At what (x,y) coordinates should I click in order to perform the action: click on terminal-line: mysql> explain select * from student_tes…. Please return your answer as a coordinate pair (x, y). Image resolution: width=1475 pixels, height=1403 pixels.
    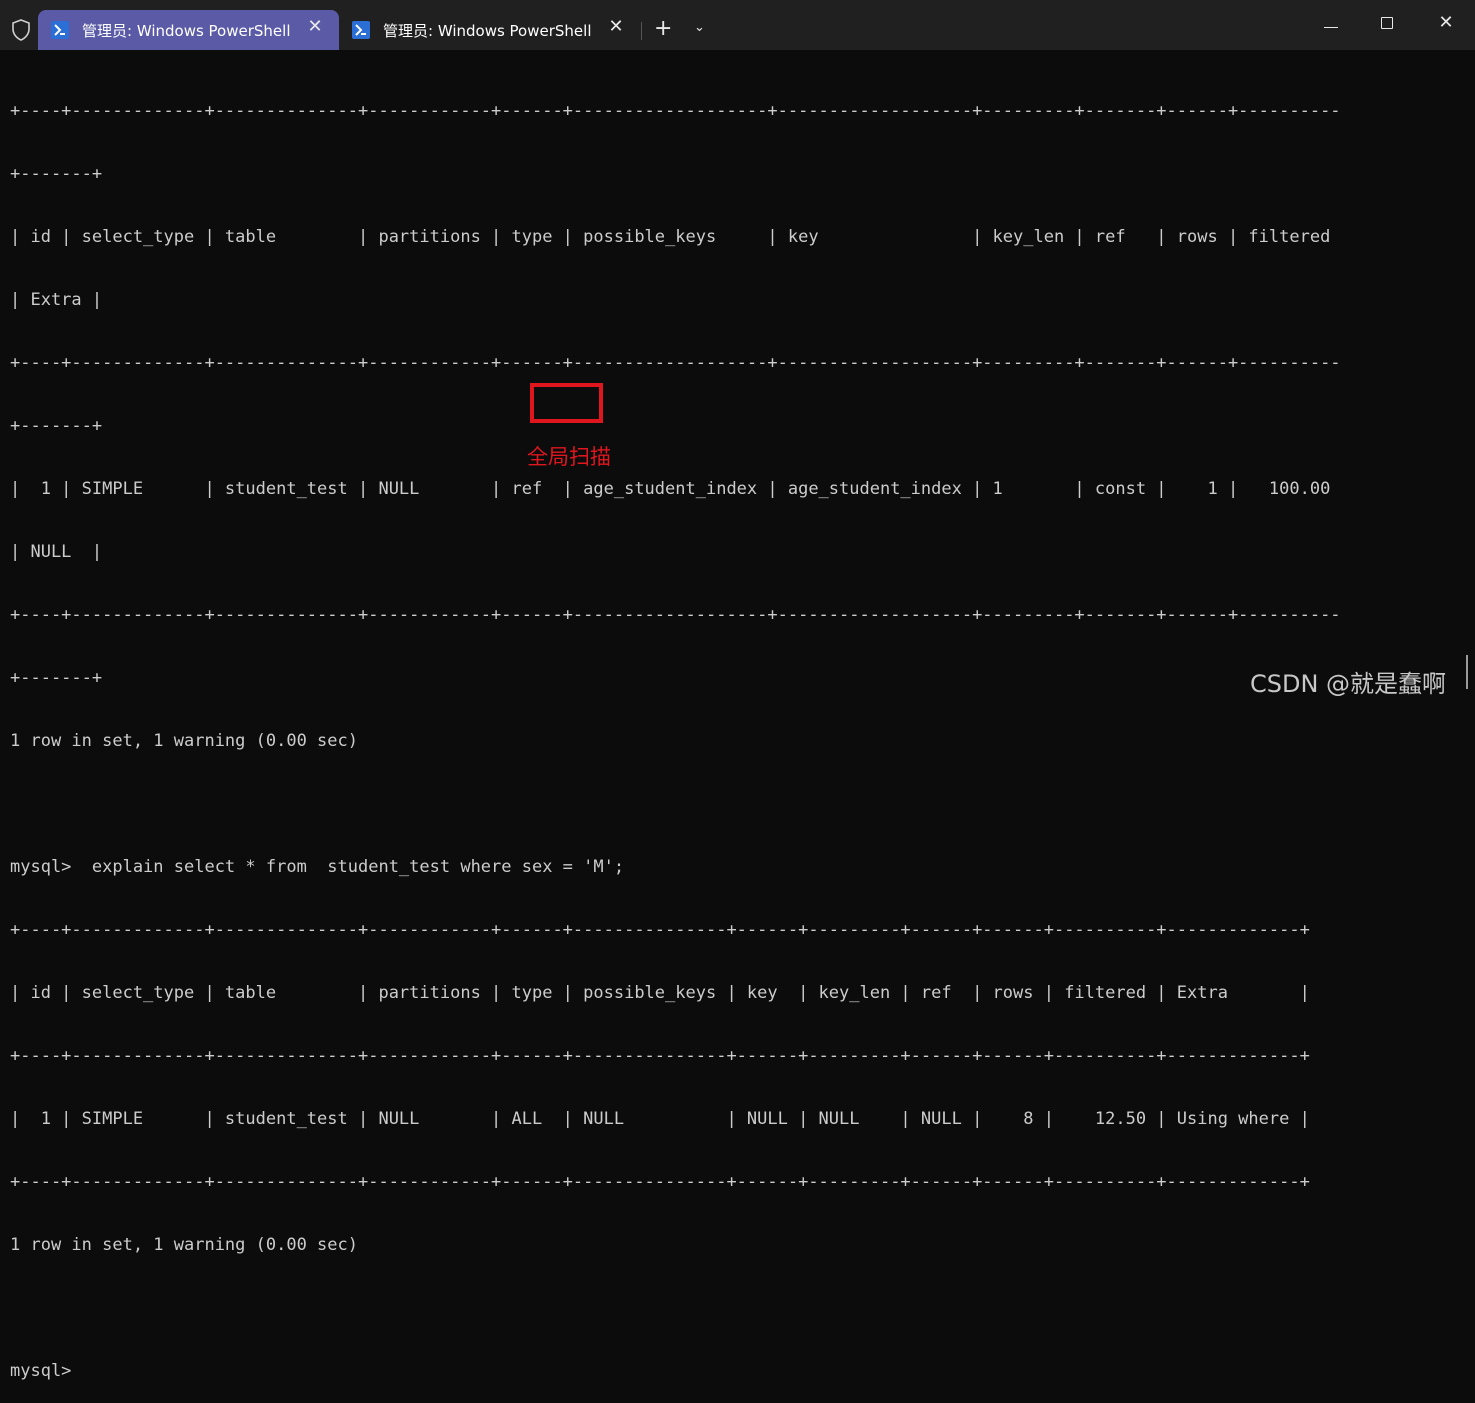
    Looking at the image, I should click on (317, 867).